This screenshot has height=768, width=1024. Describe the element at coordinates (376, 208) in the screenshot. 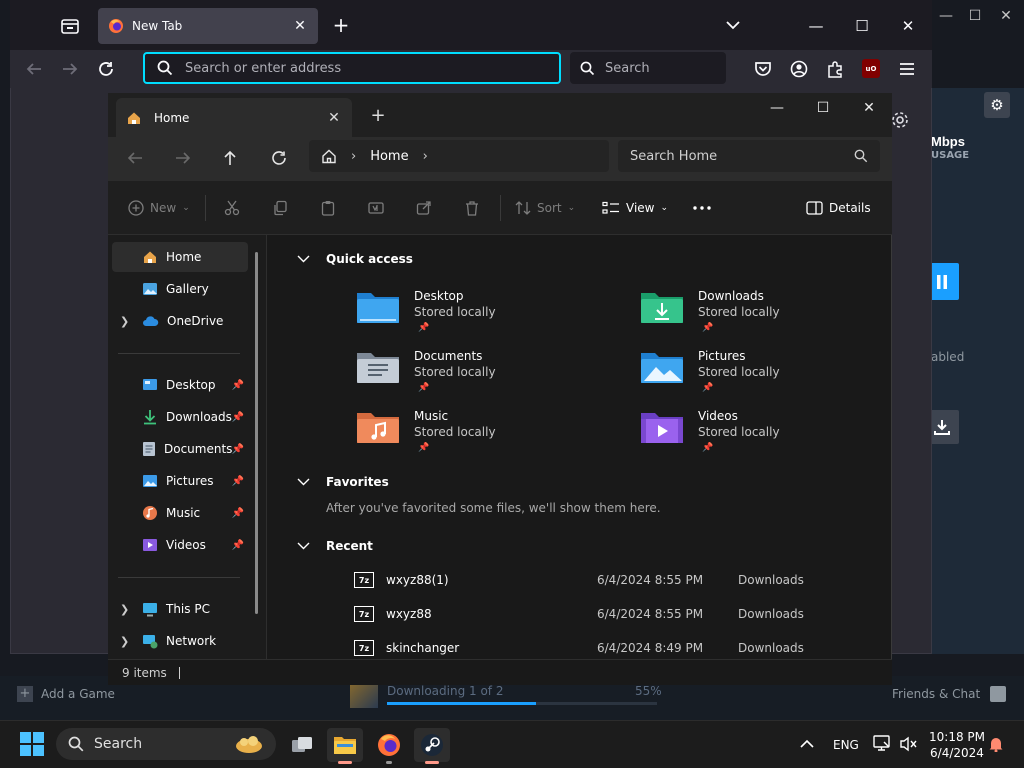

I see `rename-button` at that location.